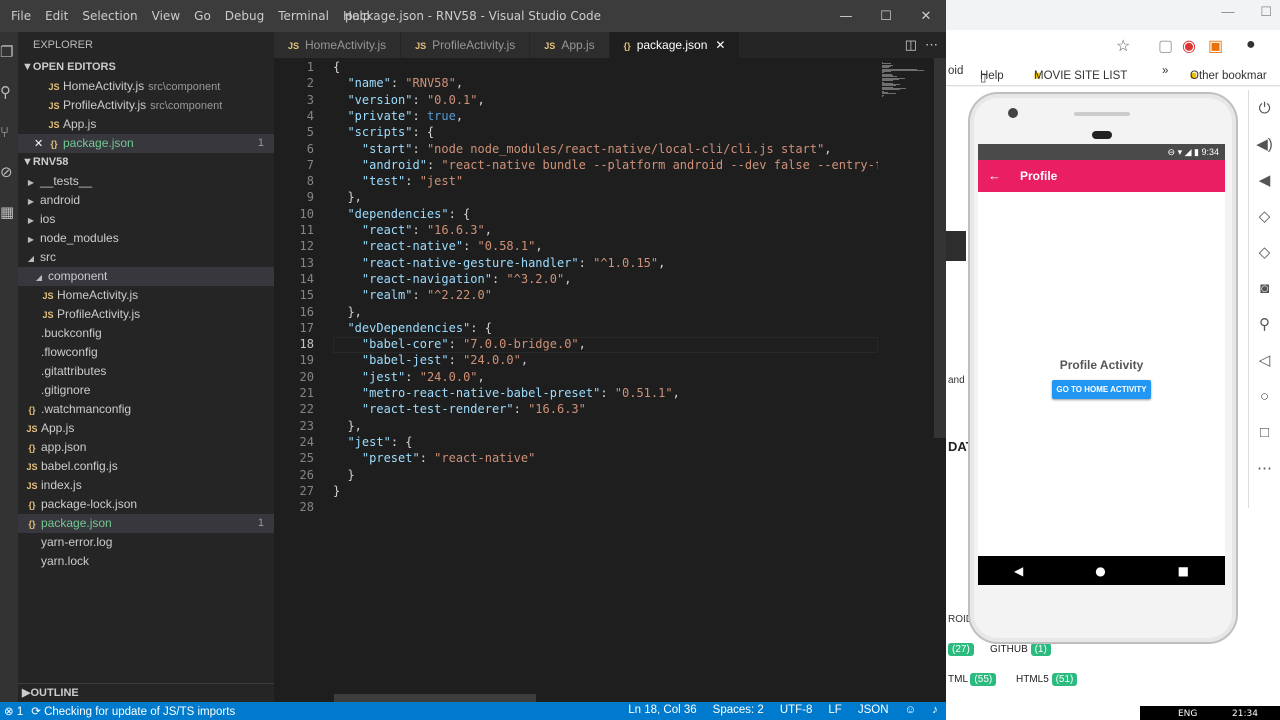 This screenshot has height=720, width=1280. Describe the element at coordinates (146, 238) in the screenshot. I see `folder-item: ▶ node_modules` at that location.